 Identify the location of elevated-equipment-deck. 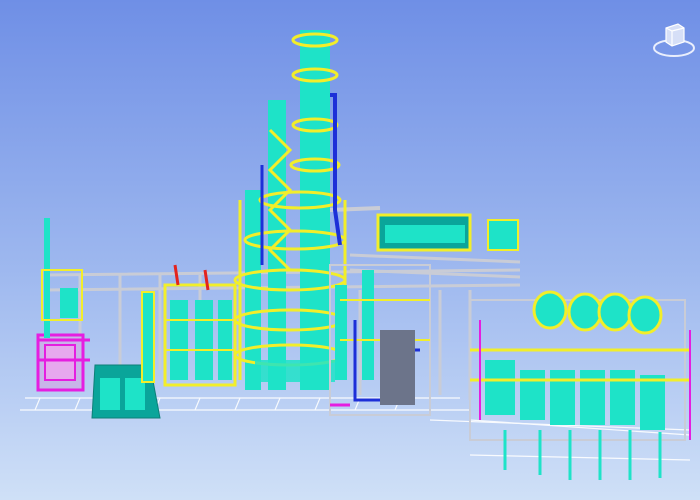
(447, 232).